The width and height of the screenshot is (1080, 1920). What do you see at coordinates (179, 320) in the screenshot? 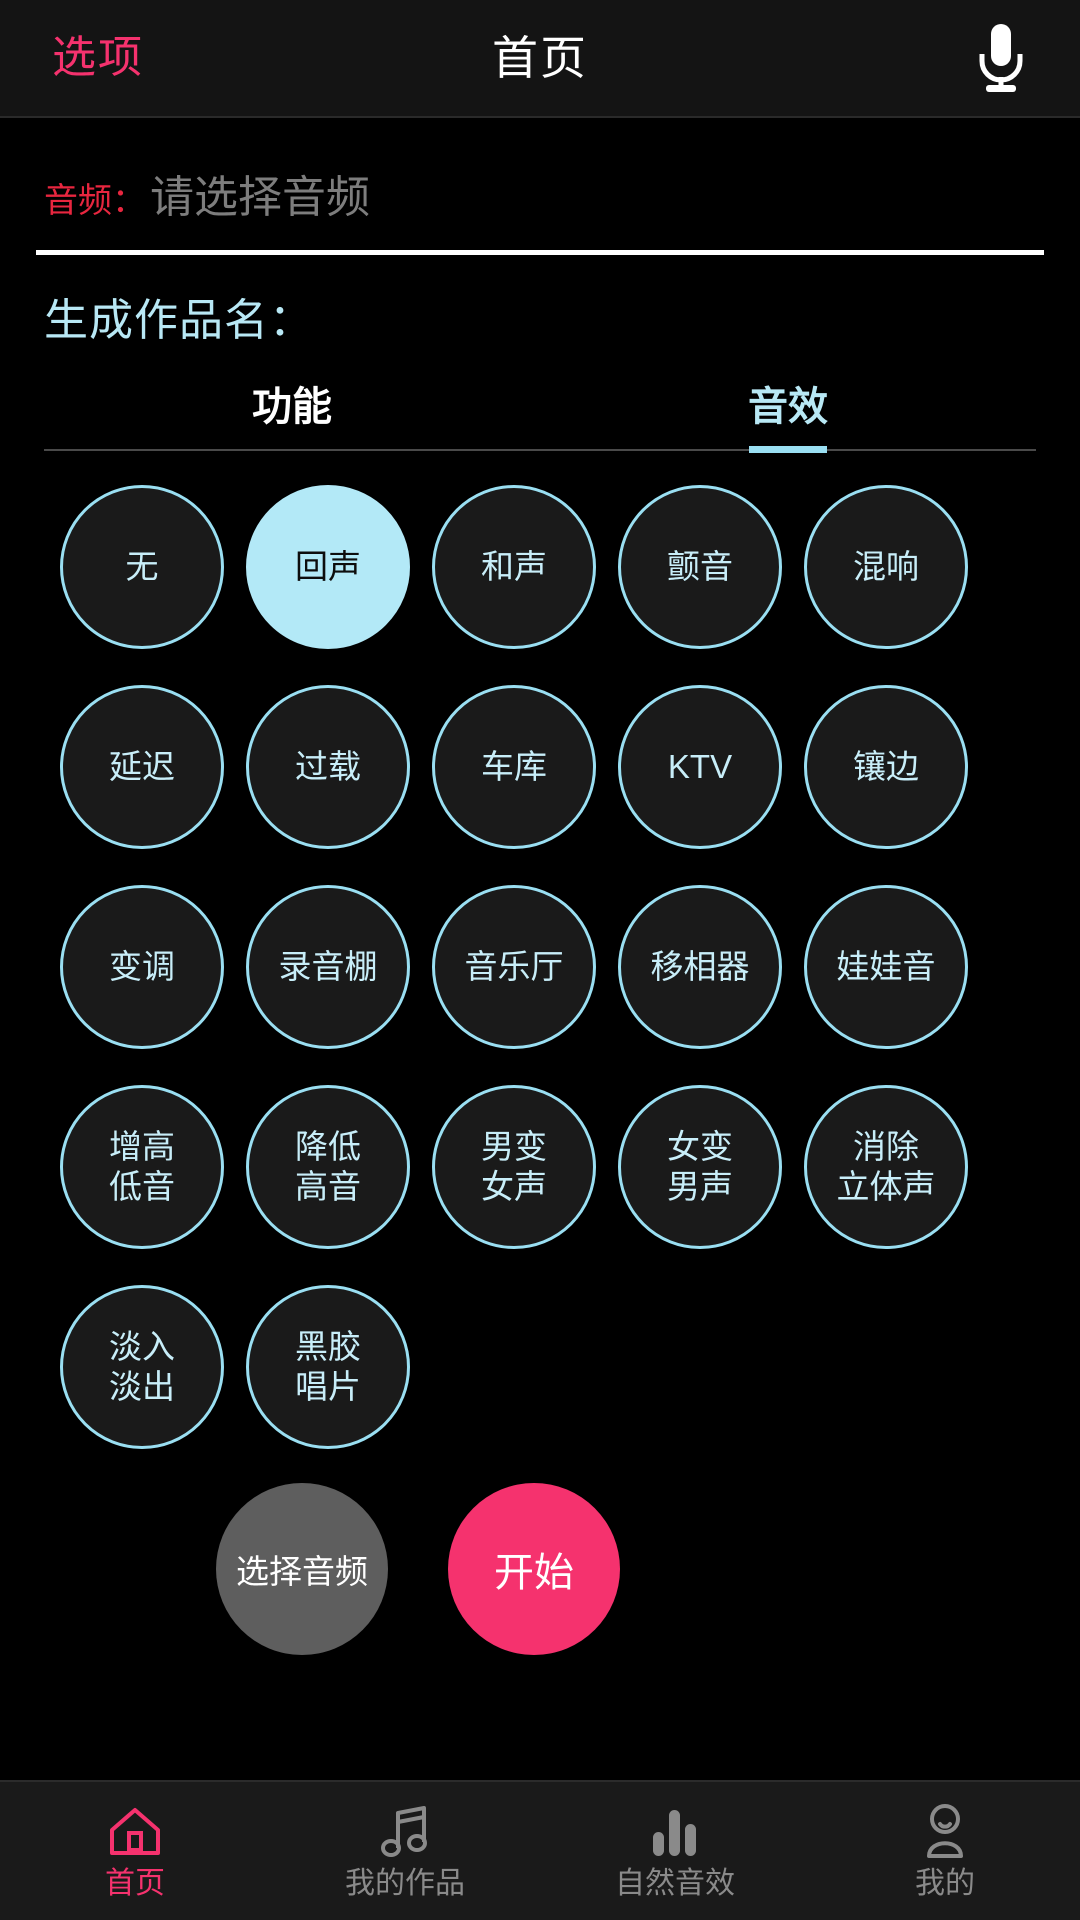
I see `work-name-label: 生成作品名：` at bounding box center [179, 320].